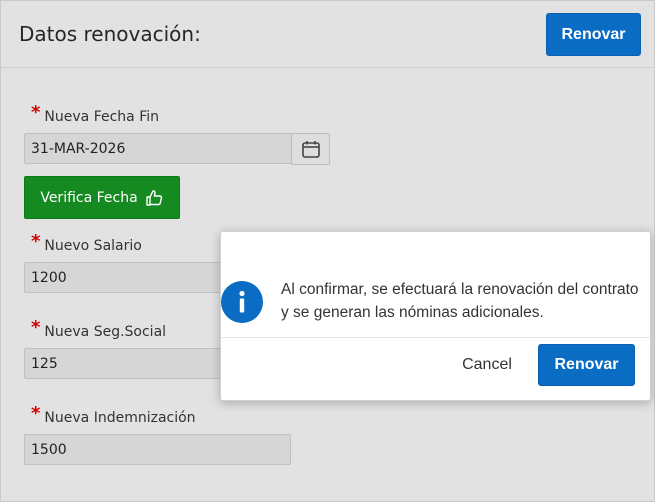 The image size is (655, 502). What do you see at coordinates (327, 34) in the screenshot?
I see `panel-header: Datos renovación: Renovar` at bounding box center [327, 34].